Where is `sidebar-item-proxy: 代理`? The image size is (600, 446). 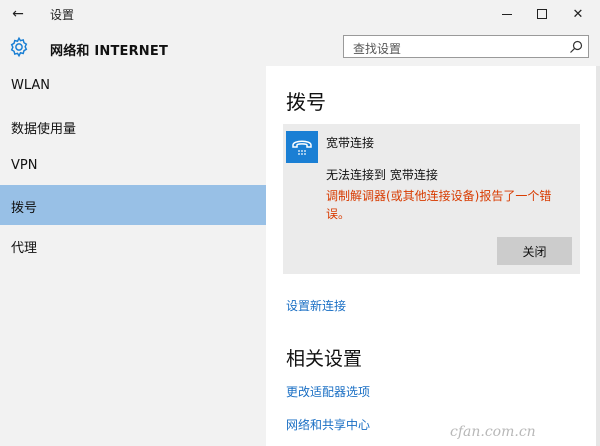
sidebar-item-proxy: 代理 is located at coordinates (133, 245).